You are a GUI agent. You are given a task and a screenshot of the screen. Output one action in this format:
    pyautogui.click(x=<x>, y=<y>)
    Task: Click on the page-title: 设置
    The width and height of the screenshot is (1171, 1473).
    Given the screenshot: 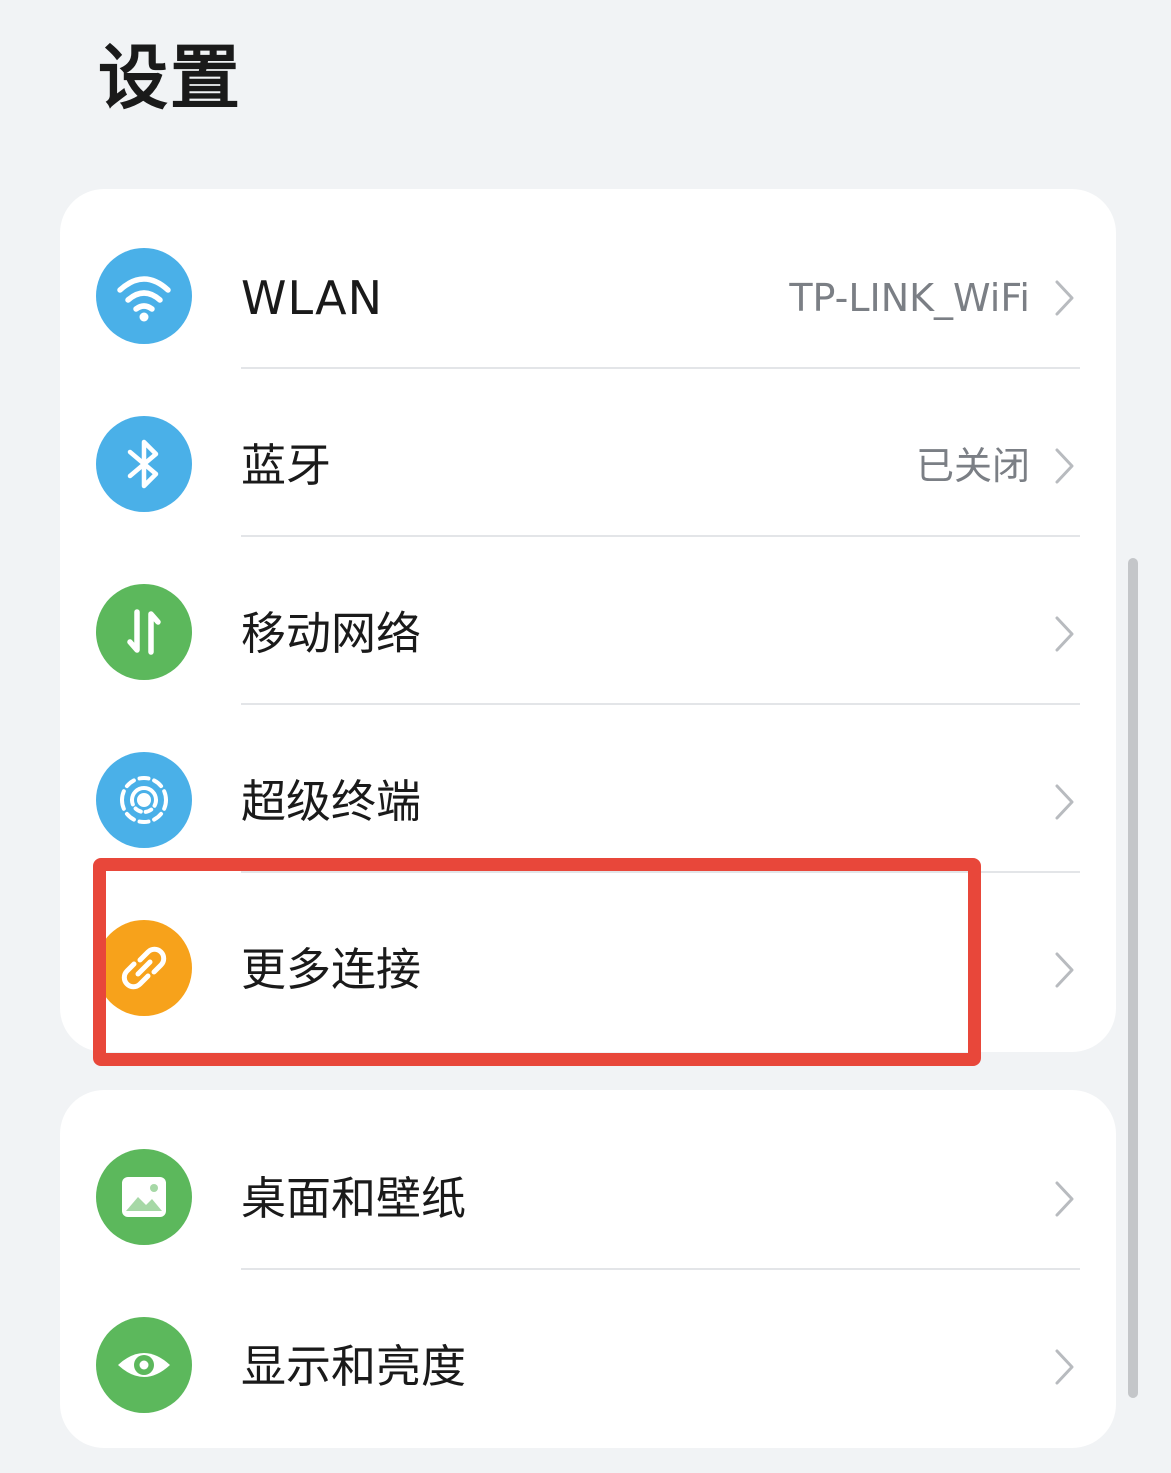 What is the action you would take?
    pyautogui.click(x=170, y=78)
    